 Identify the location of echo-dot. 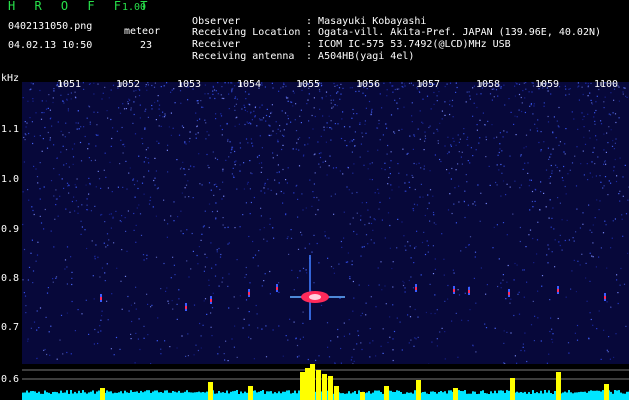
(186, 307).